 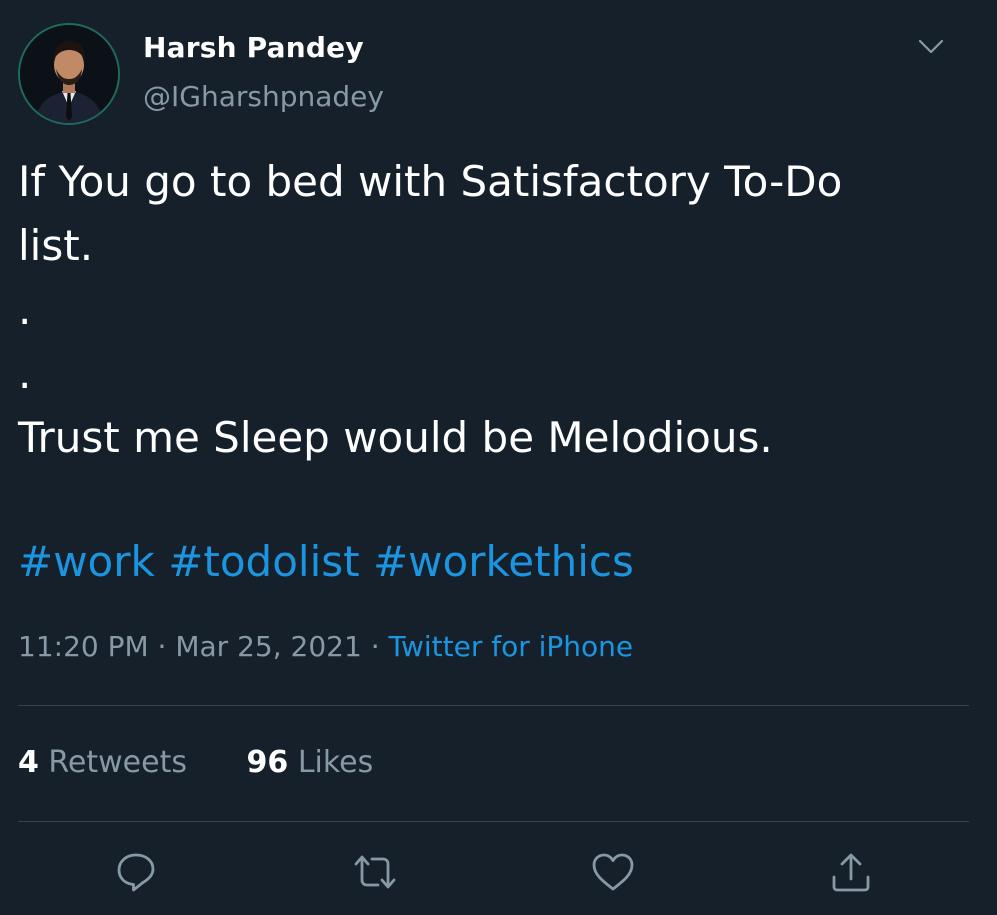 I want to click on retweets-stat: 4 Retweets, so click(x=102, y=762).